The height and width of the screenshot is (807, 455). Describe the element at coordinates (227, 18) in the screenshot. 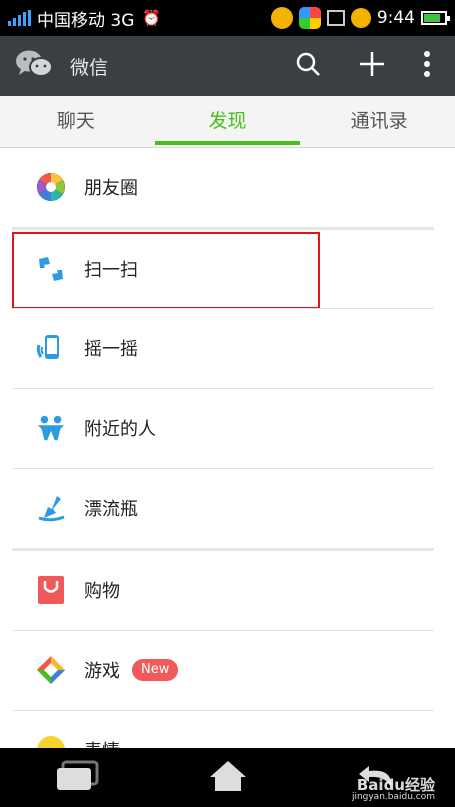

I see `status-bar: 中国移动 3G ⏰ 9:44` at that location.